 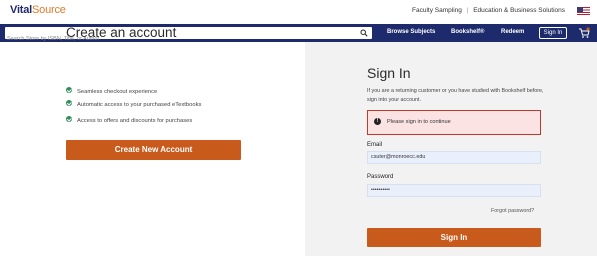 What do you see at coordinates (467, 32) in the screenshot?
I see `bookshelf-link: Bookshelf®` at bounding box center [467, 32].